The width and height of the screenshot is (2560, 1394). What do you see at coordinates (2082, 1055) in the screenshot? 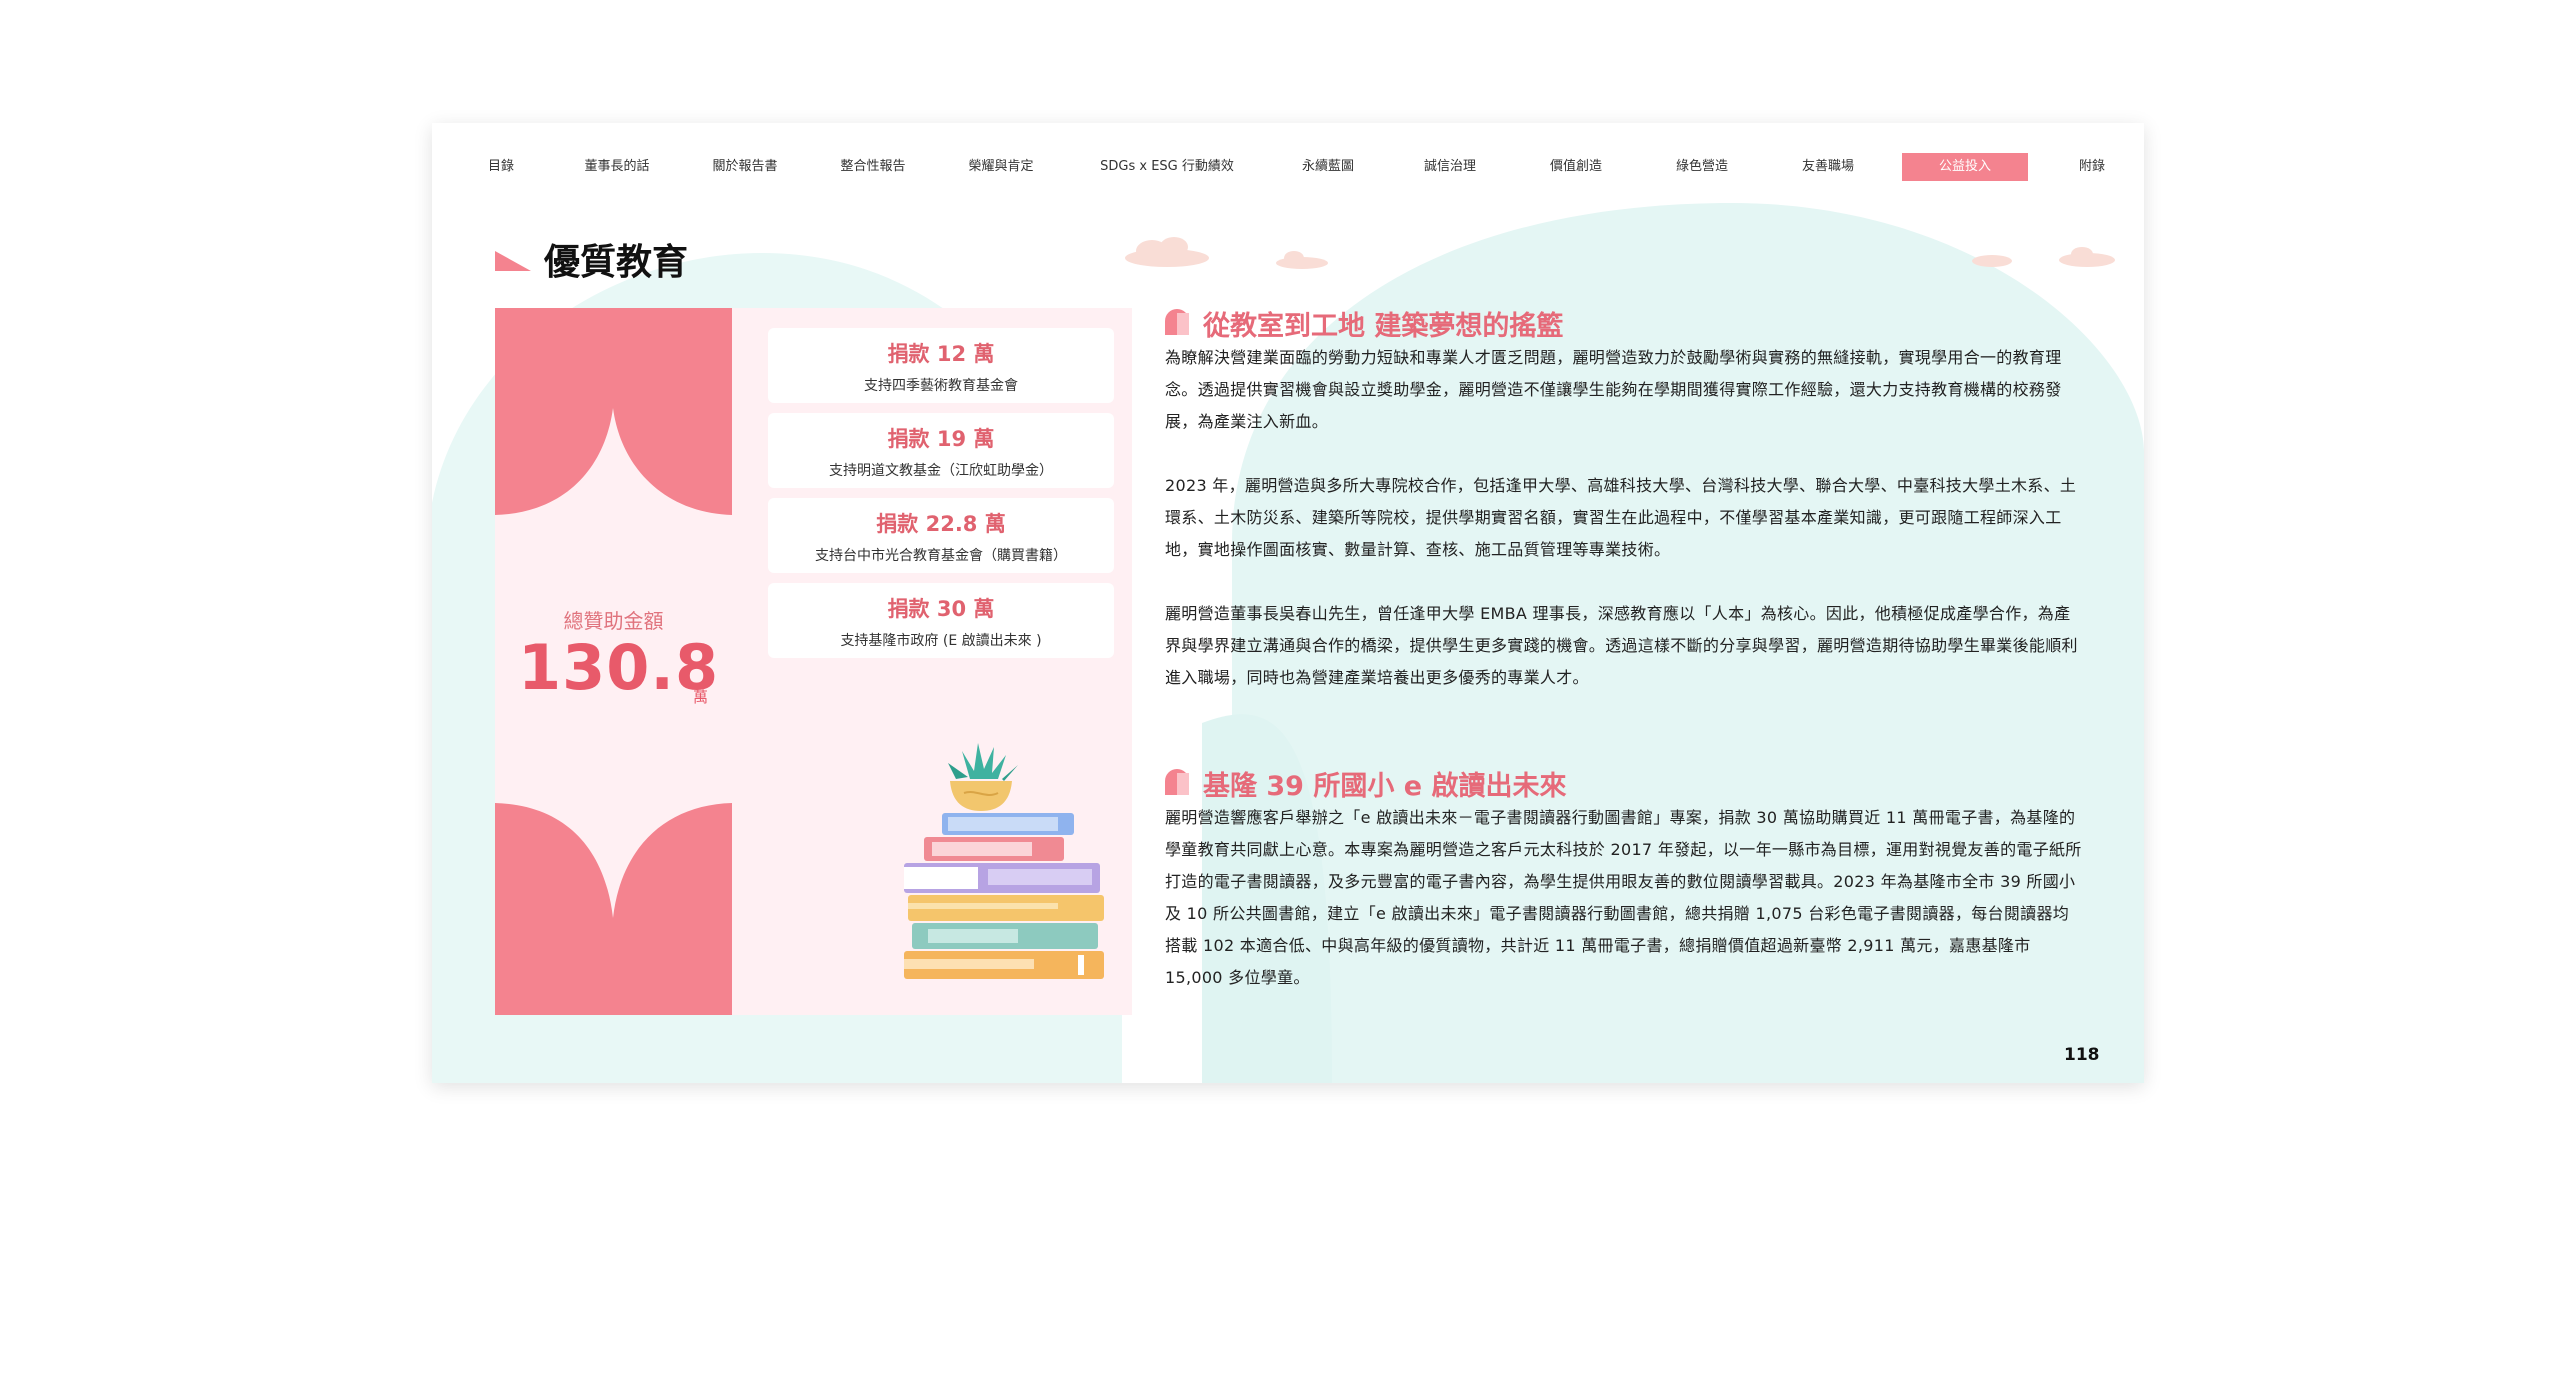
I see `page-number: 118` at bounding box center [2082, 1055].